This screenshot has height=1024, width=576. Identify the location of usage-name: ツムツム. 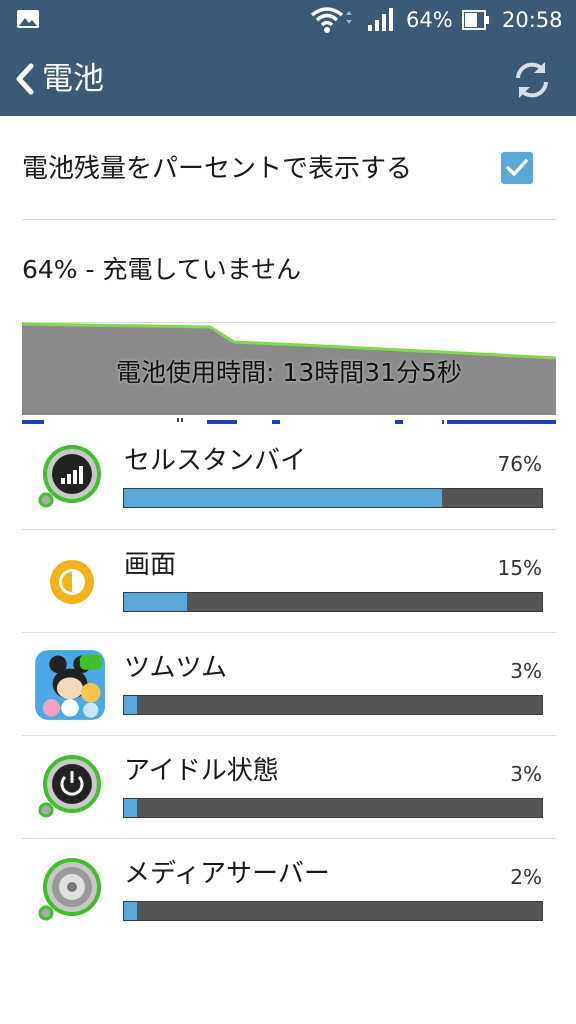
(175, 668).